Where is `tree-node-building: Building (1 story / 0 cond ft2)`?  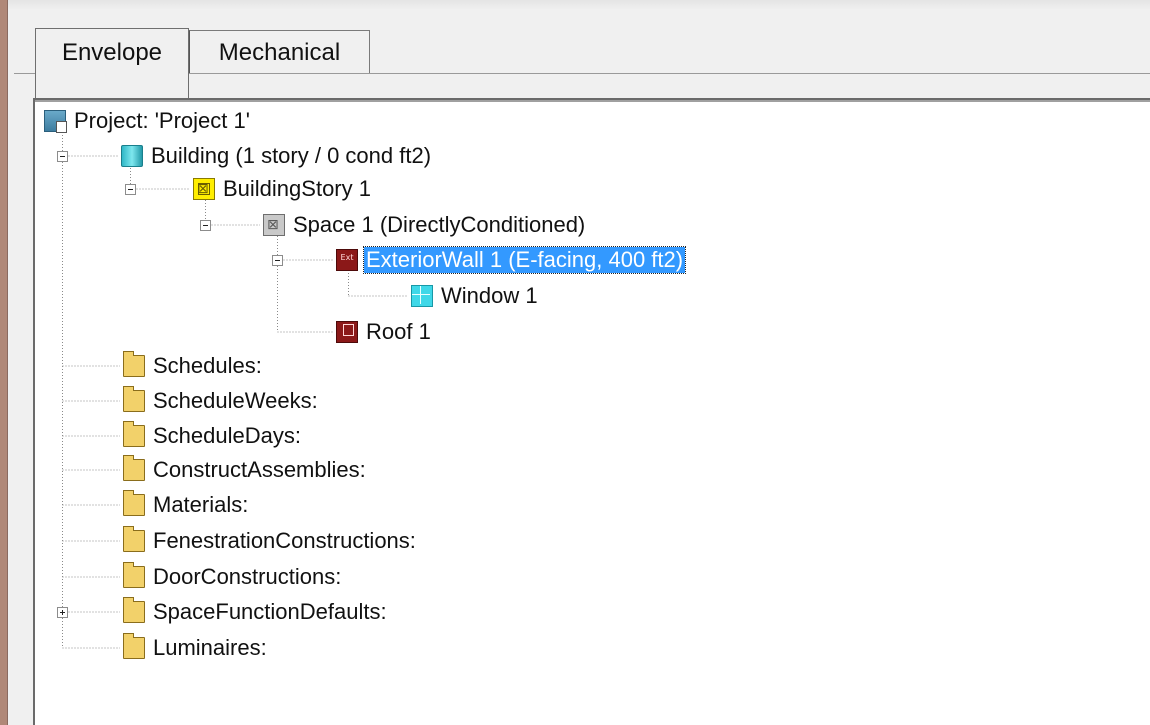 tree-node-building: Building (1 story / 0 cond ft2) is located at coordinates (277, 156).